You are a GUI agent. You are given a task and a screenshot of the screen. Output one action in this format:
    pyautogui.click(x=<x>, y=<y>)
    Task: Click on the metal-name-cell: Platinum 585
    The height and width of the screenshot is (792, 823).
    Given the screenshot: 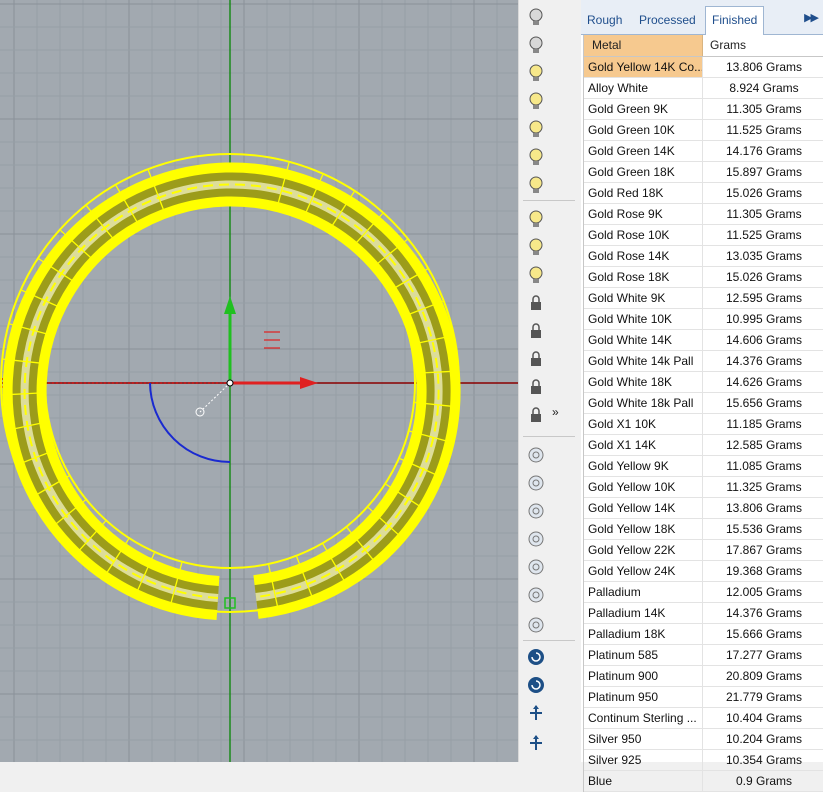 What is the action you would take?
    pyautogui.click(x=643, y=655)
    